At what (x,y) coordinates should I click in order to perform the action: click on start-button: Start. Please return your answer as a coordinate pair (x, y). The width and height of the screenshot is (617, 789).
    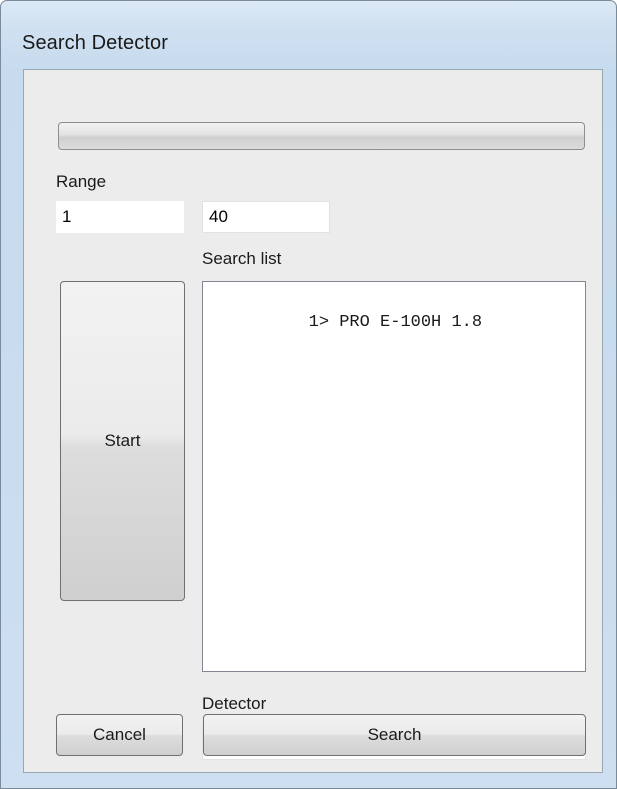
    Looking at the image, I should click on (122, 441).